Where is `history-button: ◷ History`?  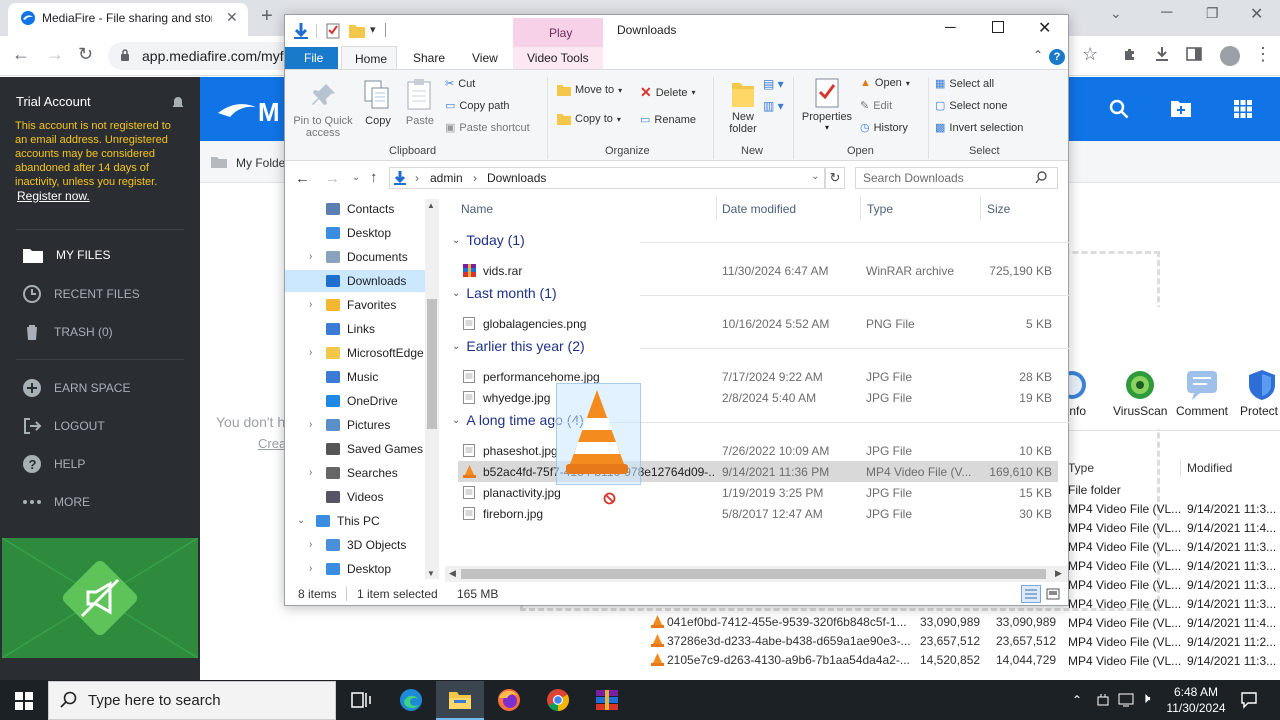
history-button: ◷ History is located at coordinates (884, 128).